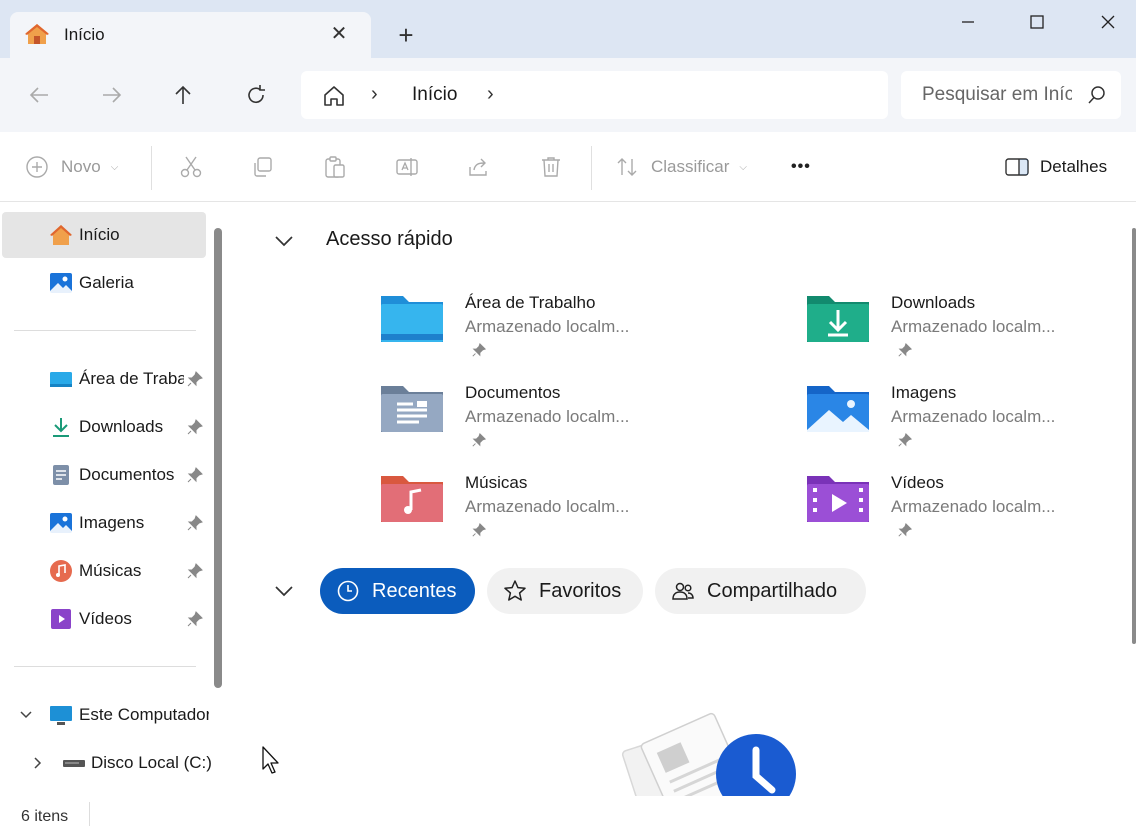 The height and width of the screenshot is (832, 1136). What do you see at coordinates (339, 34) in the screenshot?
I see `tab-close-icon: ✕` at bounding box center [339, 34].